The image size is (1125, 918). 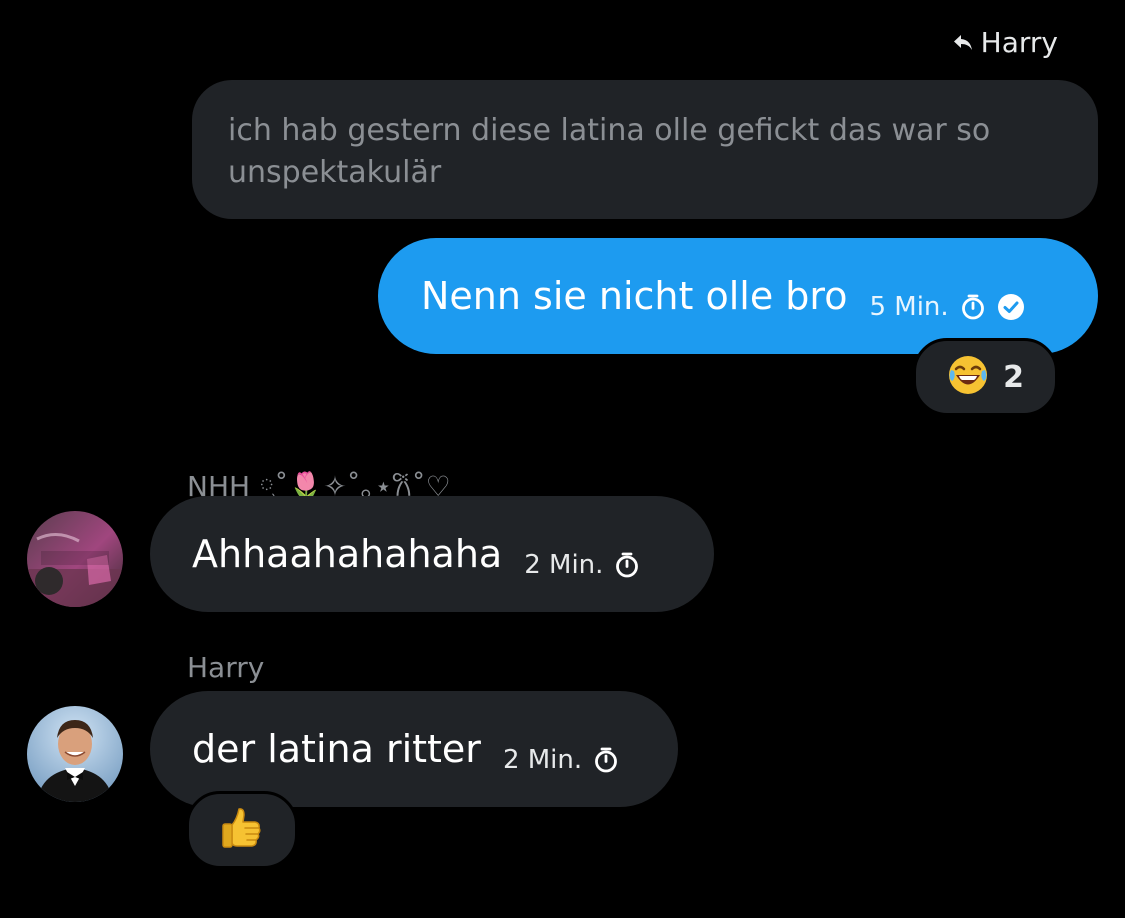 I want to click on laugh-reaction: 2, so click(x=985, y=377).